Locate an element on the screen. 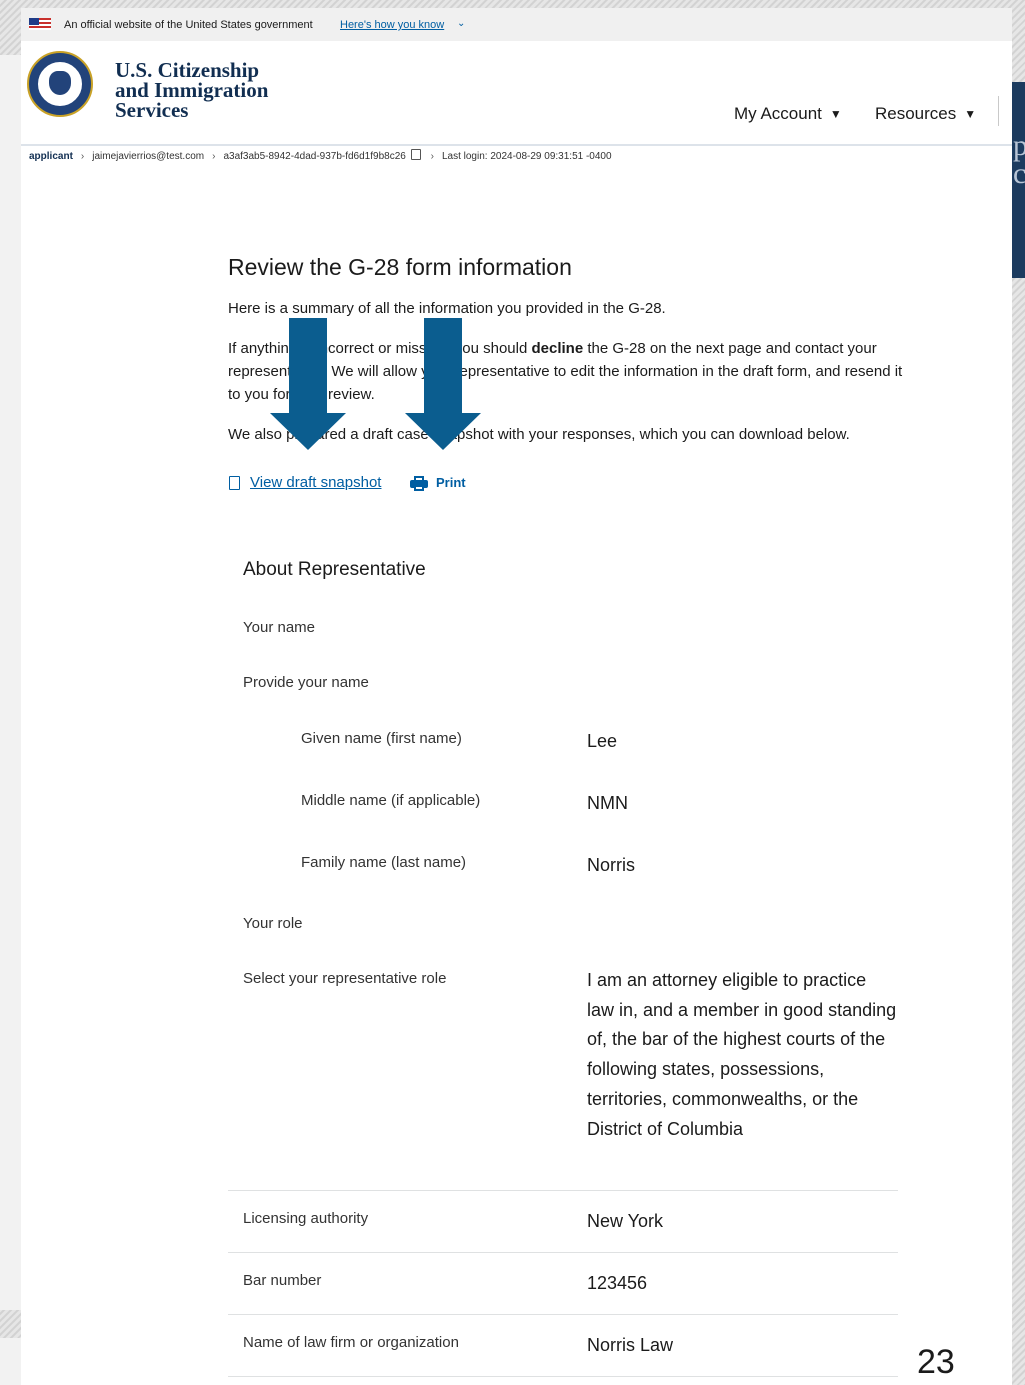 The width and height of the screenshot is (1025, 1385). background-window-left is located at coordinates (10, 682).